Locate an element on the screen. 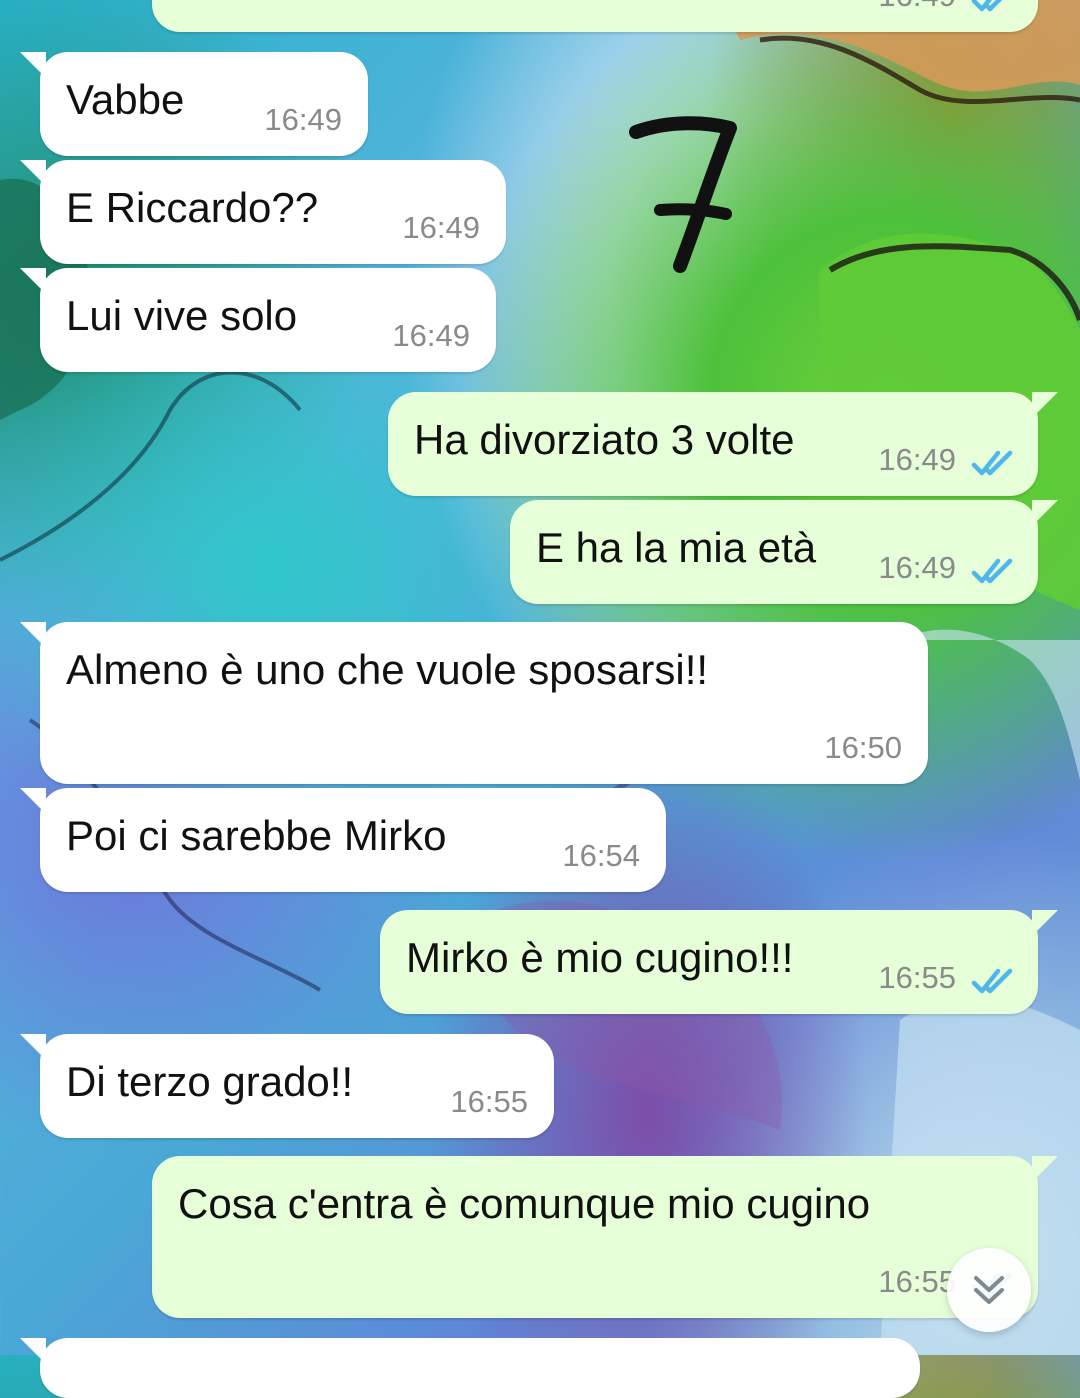  message-bubble-incoming: E Riccardo?? 16:49 is located at coordinates (263, 212).